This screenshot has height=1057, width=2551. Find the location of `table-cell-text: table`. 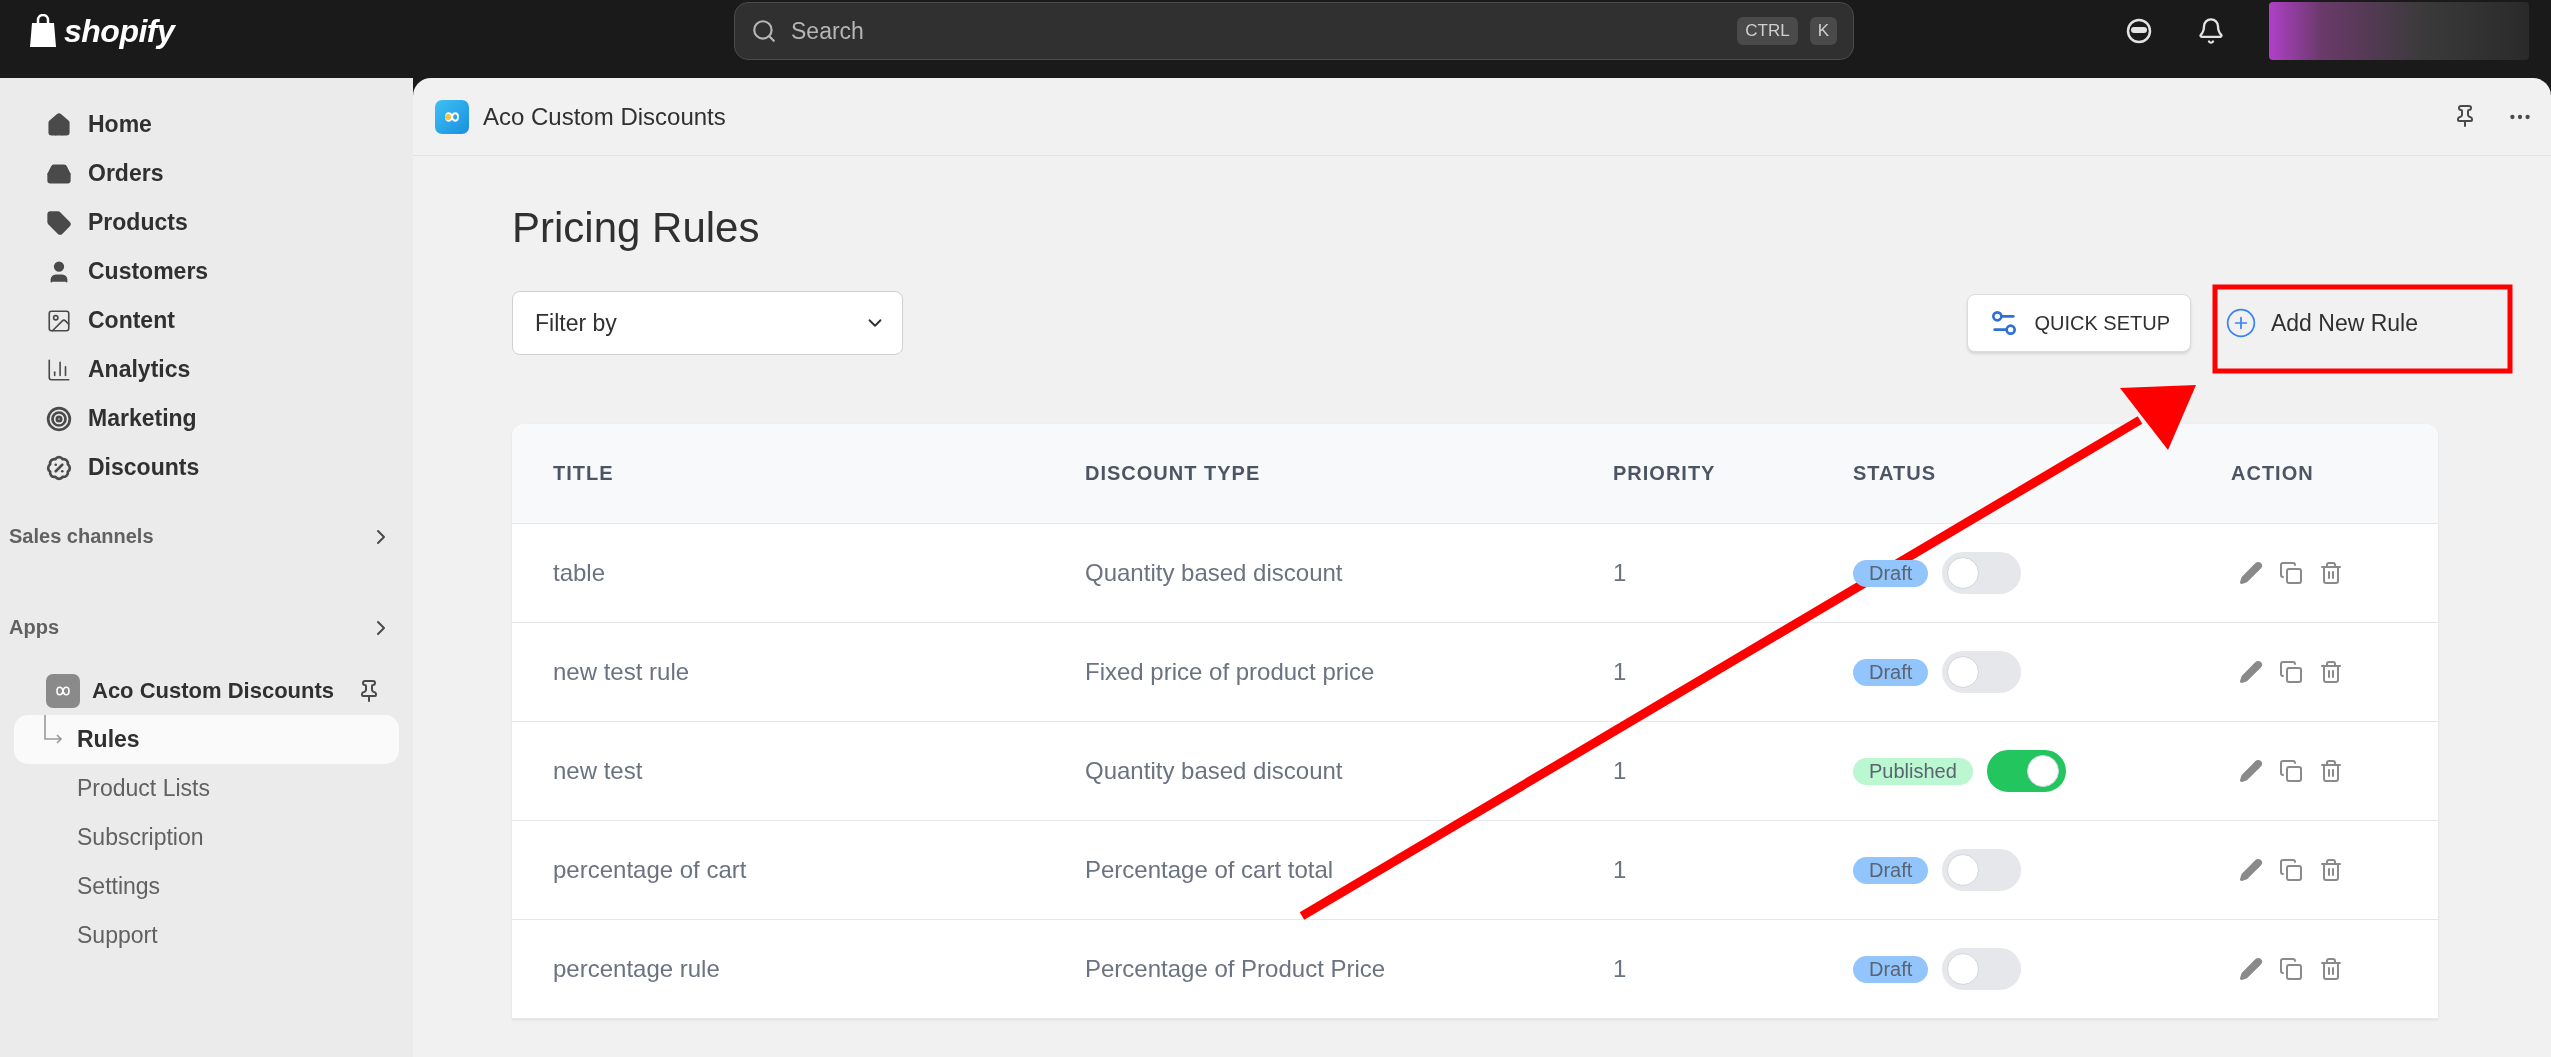

table-cell-text: table is located at coordinates (580, 573).